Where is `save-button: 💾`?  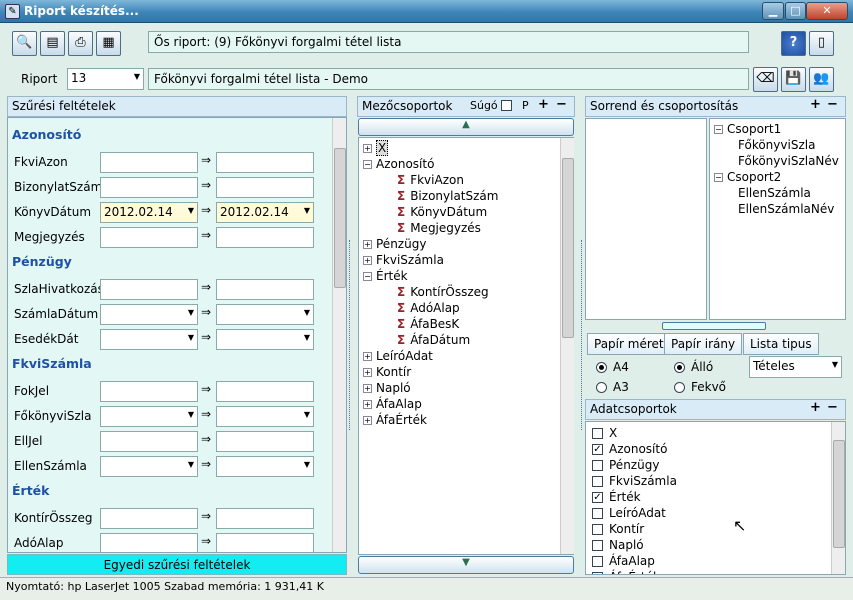 save-button: 💾 is located at coordinates (793, 79).